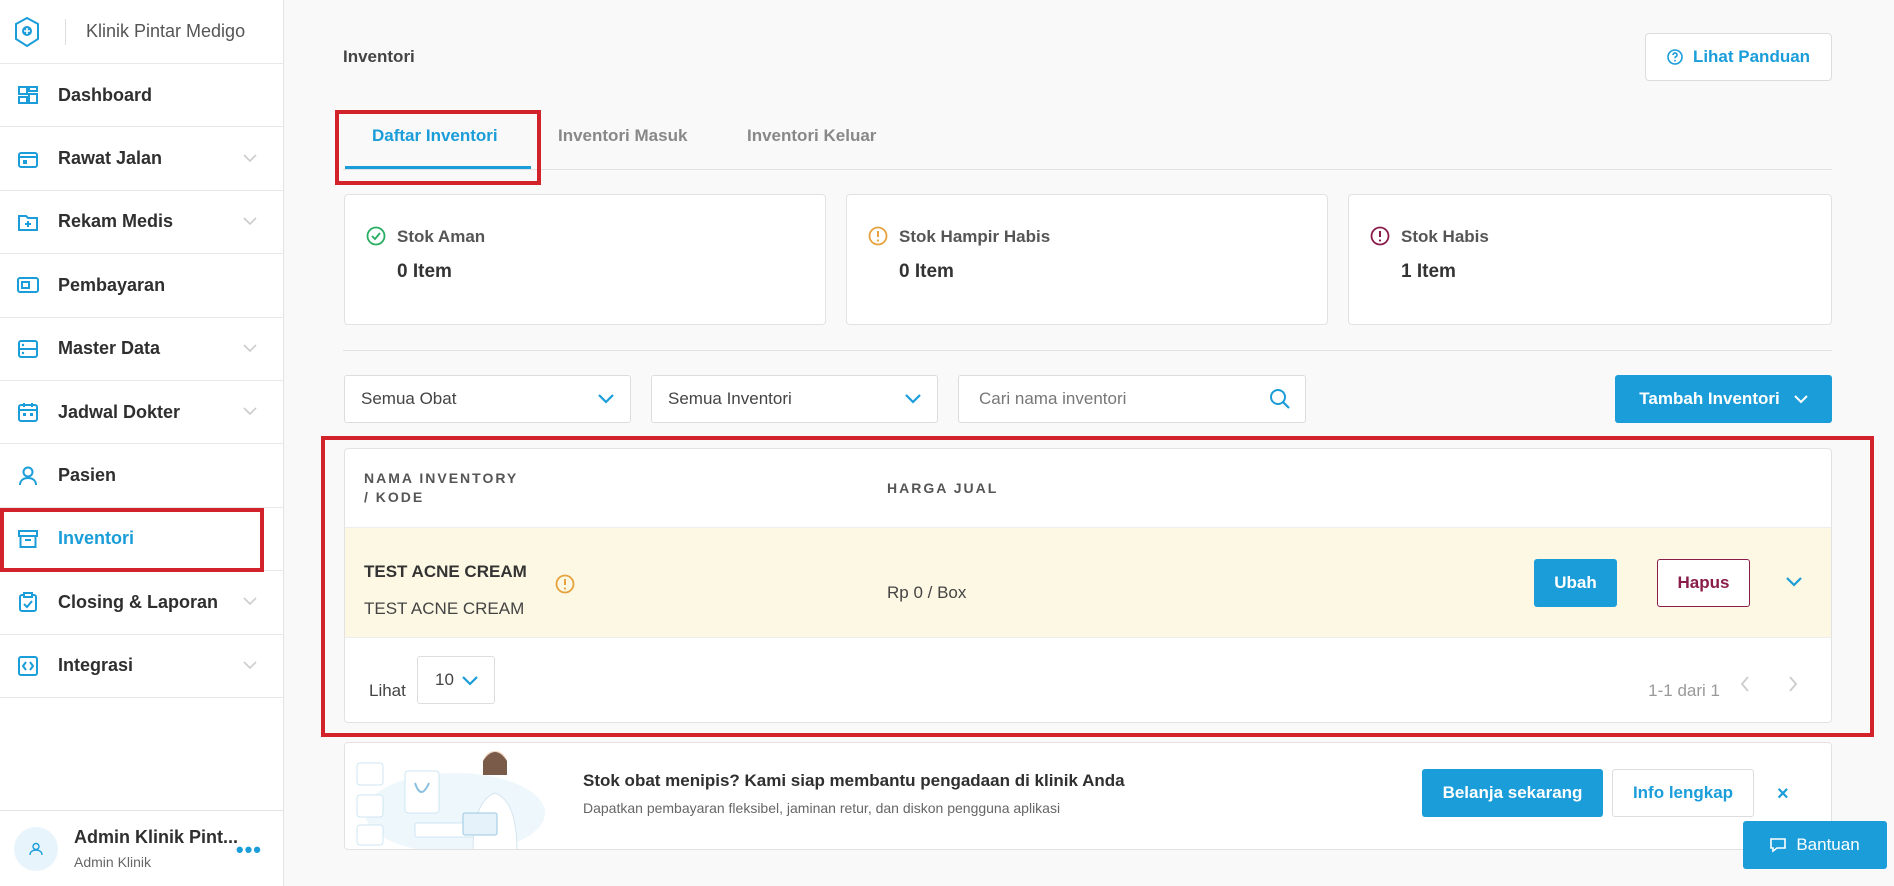 This screenshot has height=886, width=1894. Describe the element at coordinates (622, 136) in the screenshot. I see `tab-inventori-masuk: Inventori Masuk` at that location.